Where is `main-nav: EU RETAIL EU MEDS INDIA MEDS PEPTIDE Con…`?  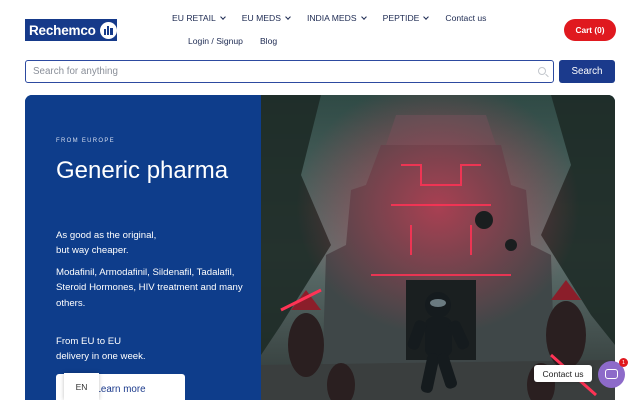 main-nav: EU RETAIL EU MEDS INDIA MEDS PEPTIDE Con… is located at coordinates (329, 18).